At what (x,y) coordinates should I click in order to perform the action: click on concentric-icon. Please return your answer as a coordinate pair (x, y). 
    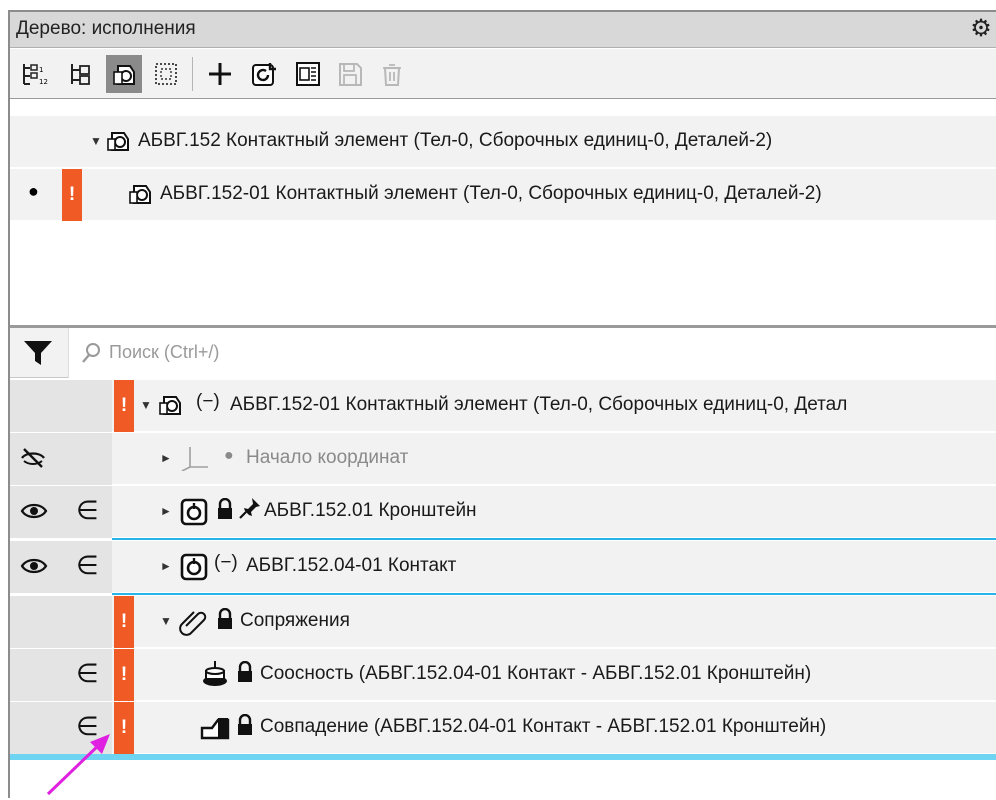
    Looking at the image, I should click on (215, 676).